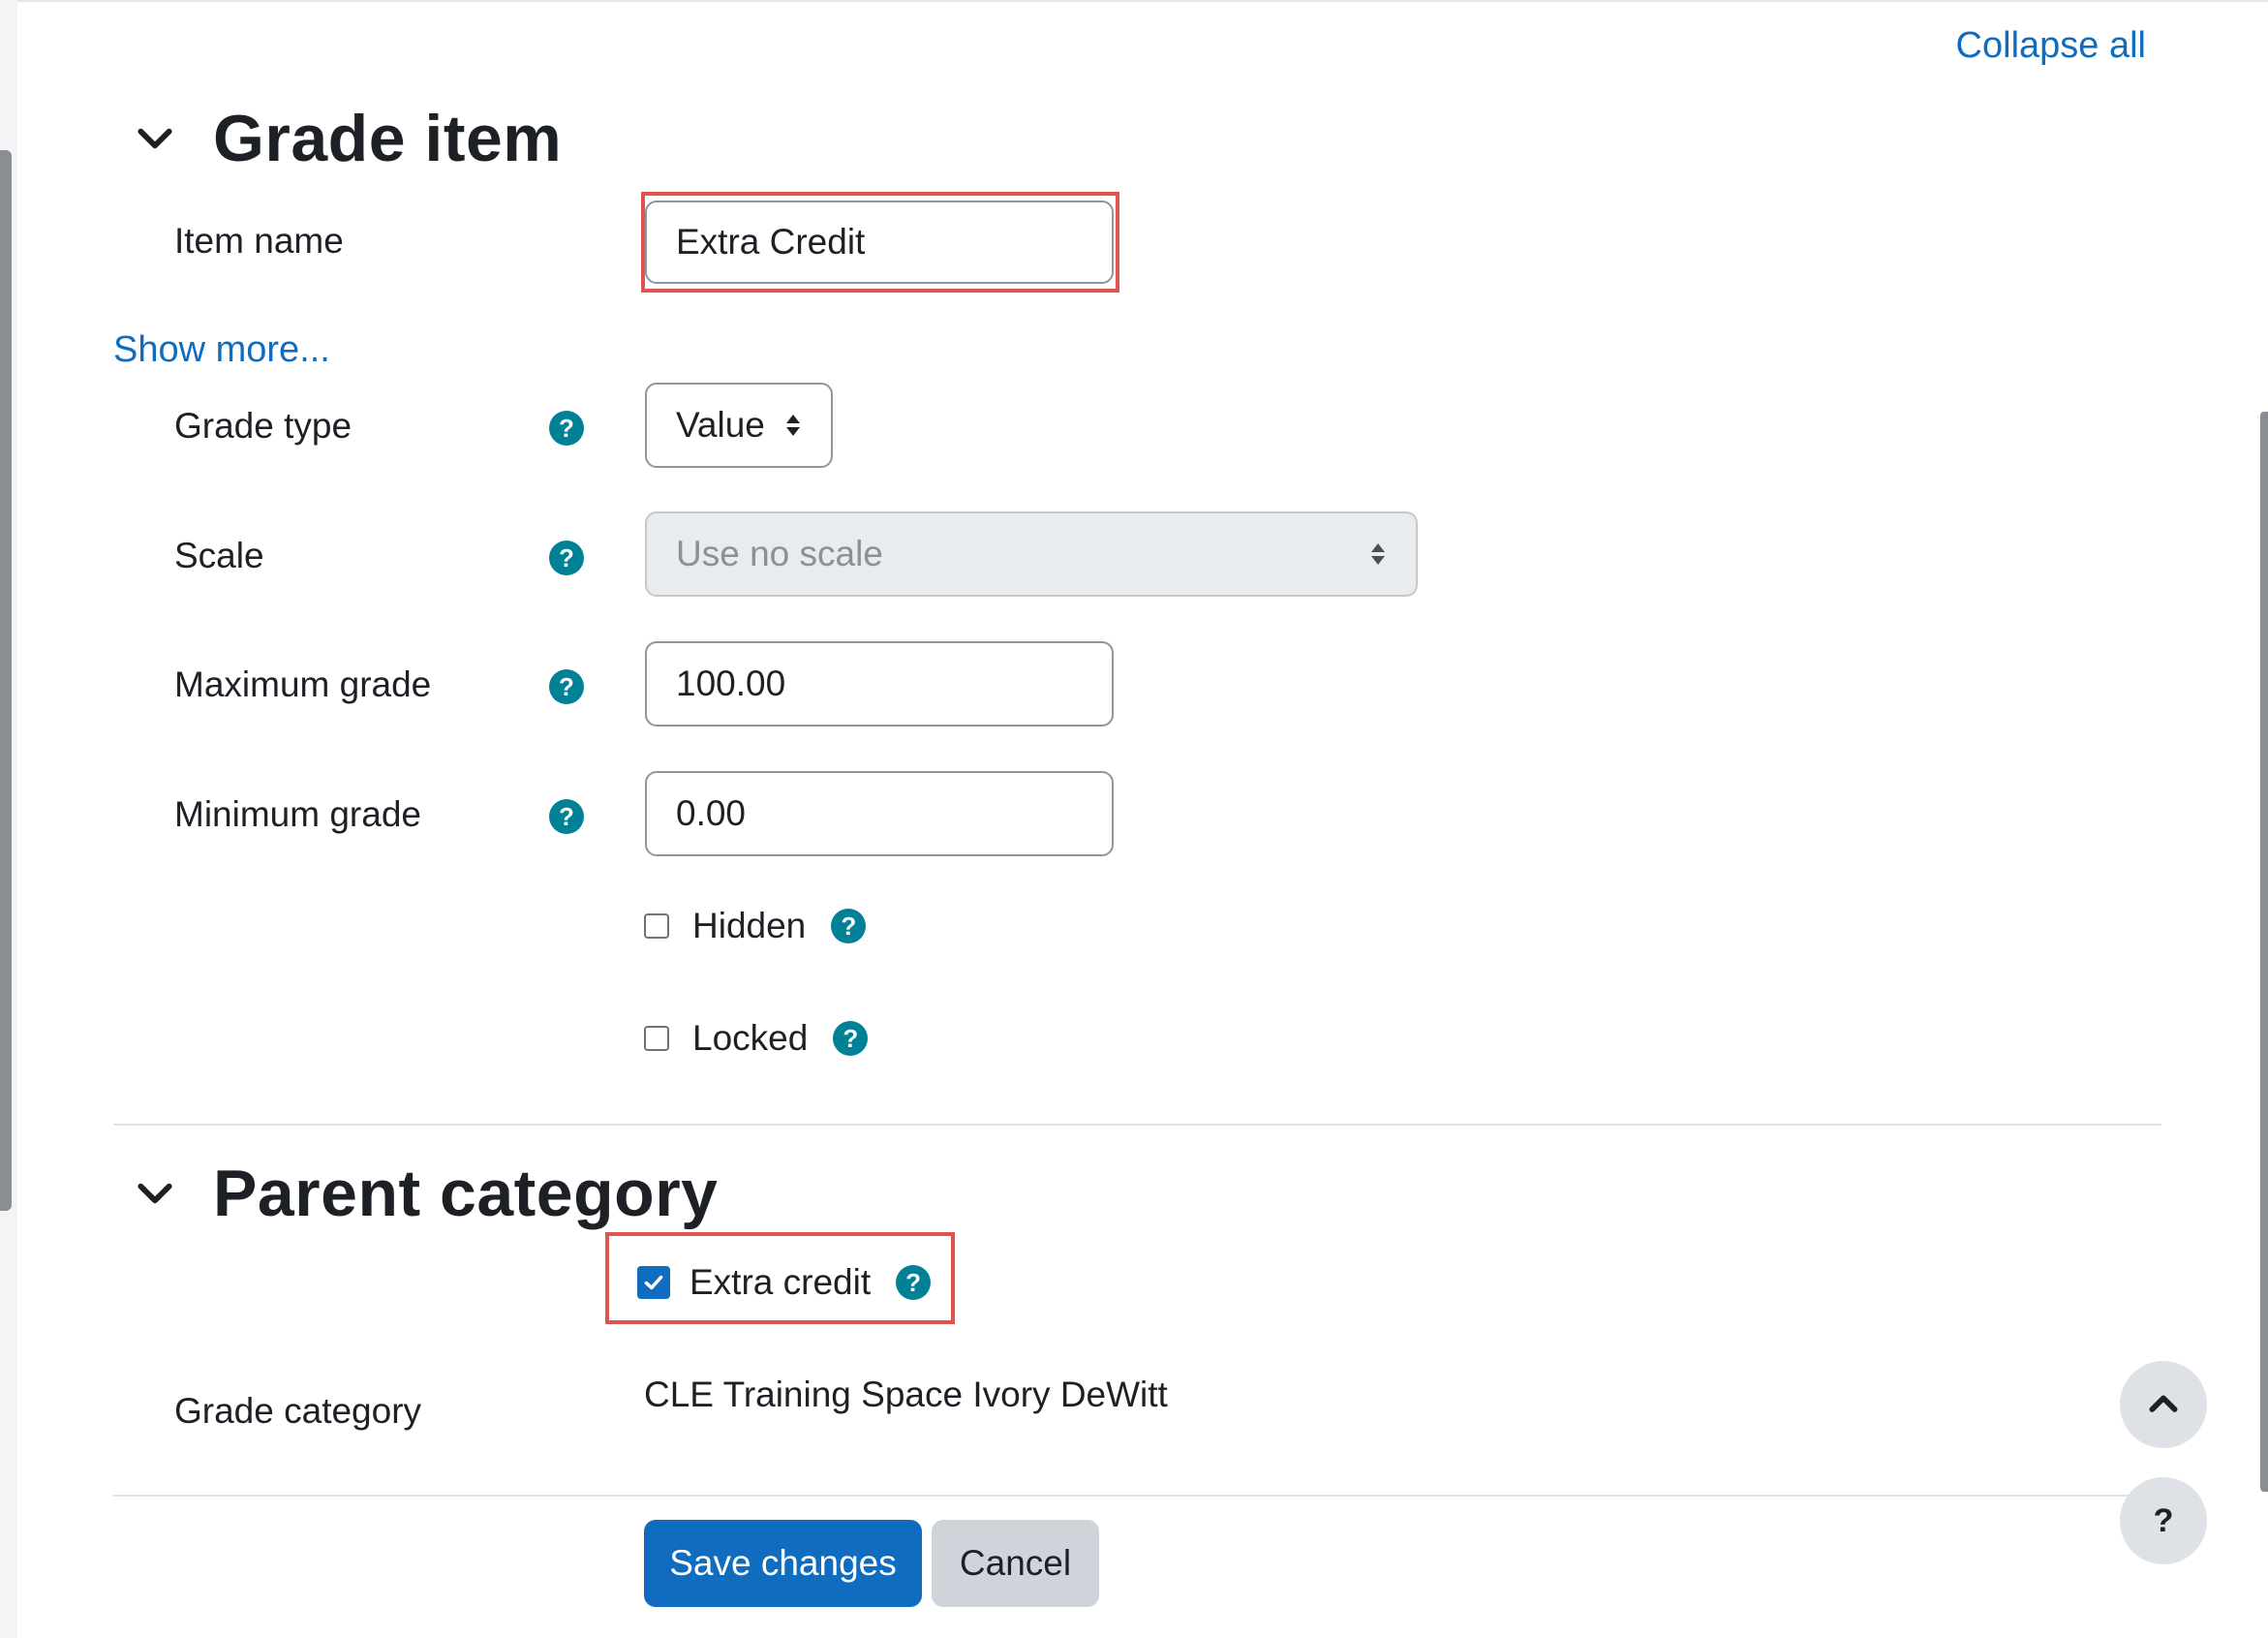 The height and width of the screenshot is (1638, 2268). Describe the element at coordinates (1142, 1) in the screenshot. I see `top-border` at that location.